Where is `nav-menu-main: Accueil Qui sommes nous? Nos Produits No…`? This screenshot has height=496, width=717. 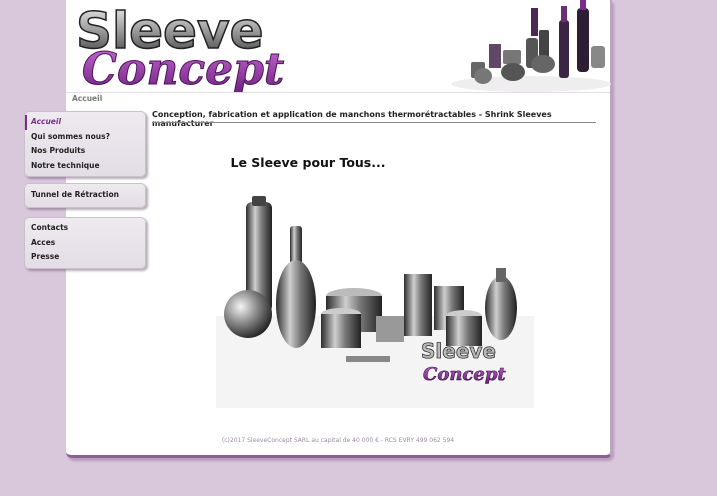 nav-menu-main: Accueil Qui sommes nous? Nos Produits No… is located at coordinates (85, 144).